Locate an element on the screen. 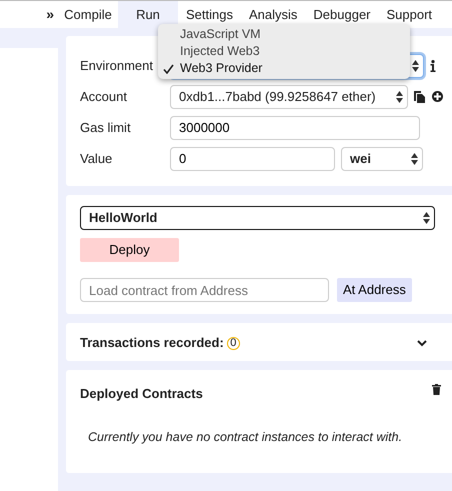  info-icon is located at coordinates (433, 66).